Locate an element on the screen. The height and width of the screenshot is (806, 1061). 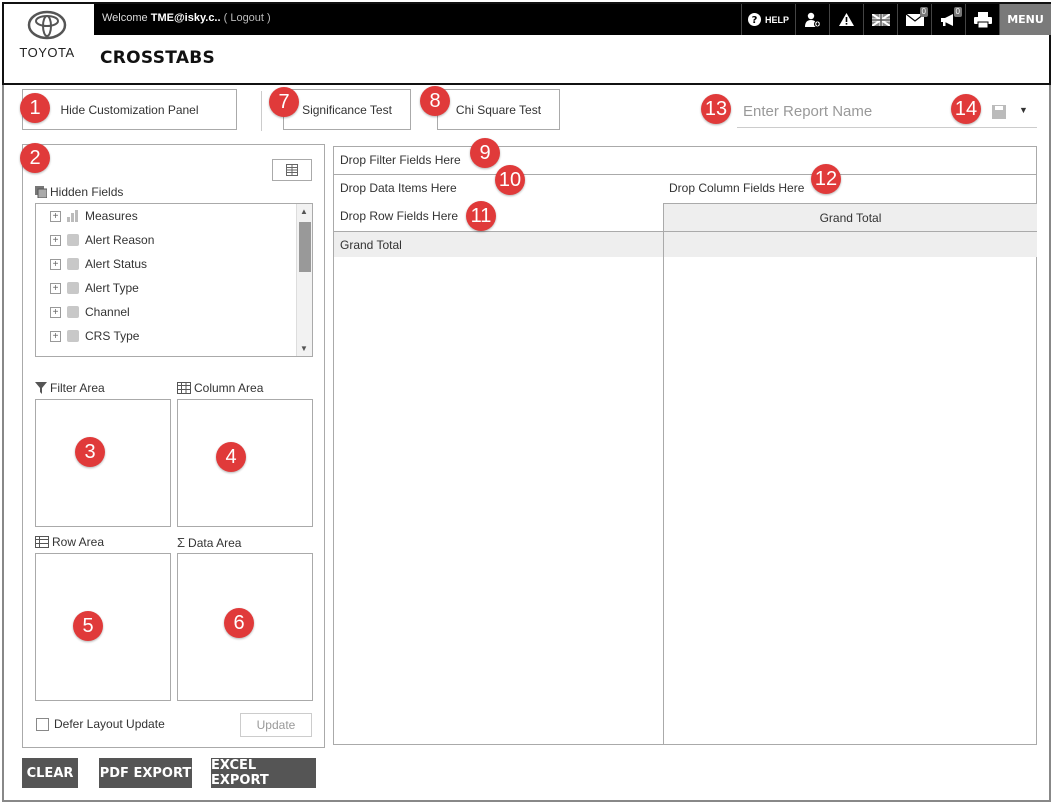
filter-area-label: Filter Area is located at coordinates (77, 388).